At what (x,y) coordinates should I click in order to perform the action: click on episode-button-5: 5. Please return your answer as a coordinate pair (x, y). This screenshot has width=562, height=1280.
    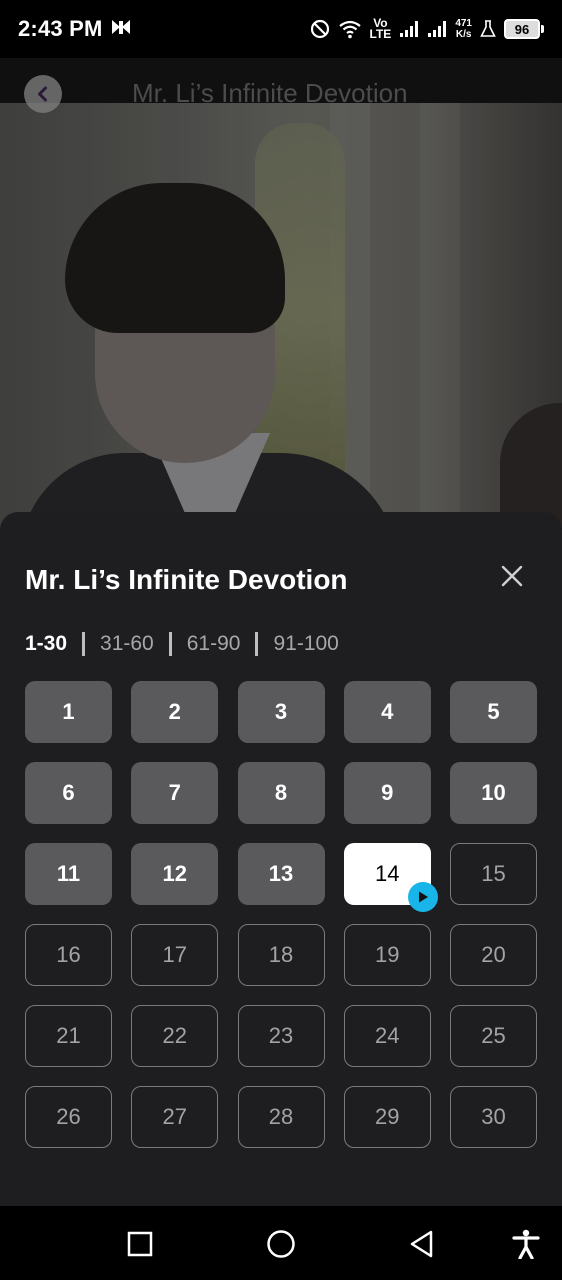
    Looking at the image, I should click on (493, 712).